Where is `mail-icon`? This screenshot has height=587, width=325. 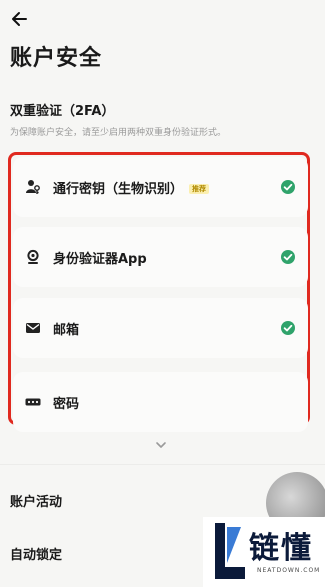
mail-icon is located at coordinates (33, 328).